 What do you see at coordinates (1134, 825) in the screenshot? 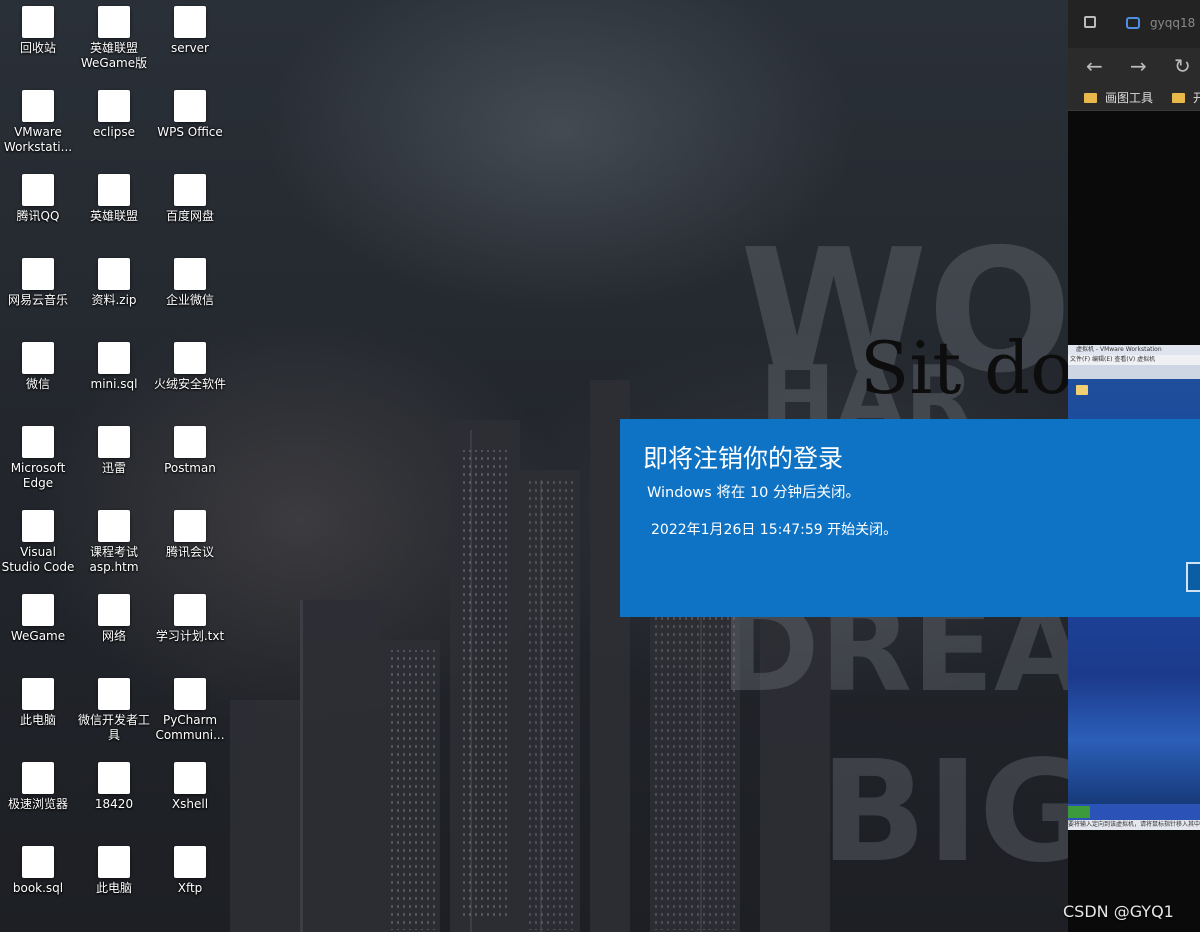
I see `vmware-status-bar: 要将输入定向到该虚拟机，请将鼠标指针移入其中` at bounding box center [1134, 825].